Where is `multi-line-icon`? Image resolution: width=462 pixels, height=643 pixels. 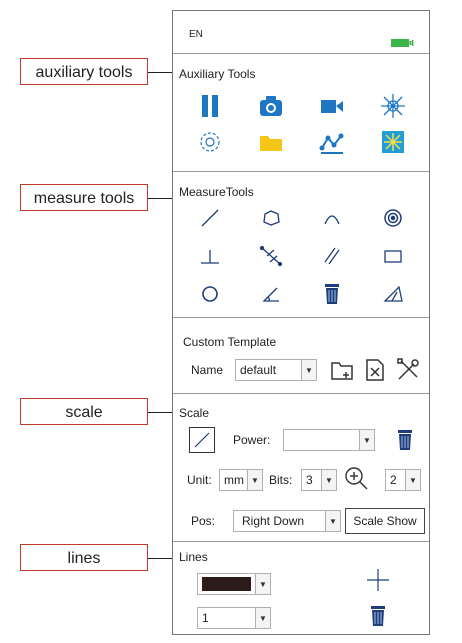
multi-line-icon is located at coordinates (271, 256).